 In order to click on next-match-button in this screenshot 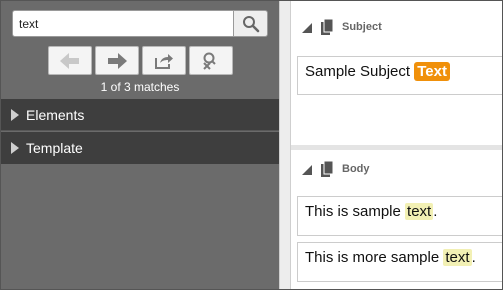, I will do `click(117, 60)`.